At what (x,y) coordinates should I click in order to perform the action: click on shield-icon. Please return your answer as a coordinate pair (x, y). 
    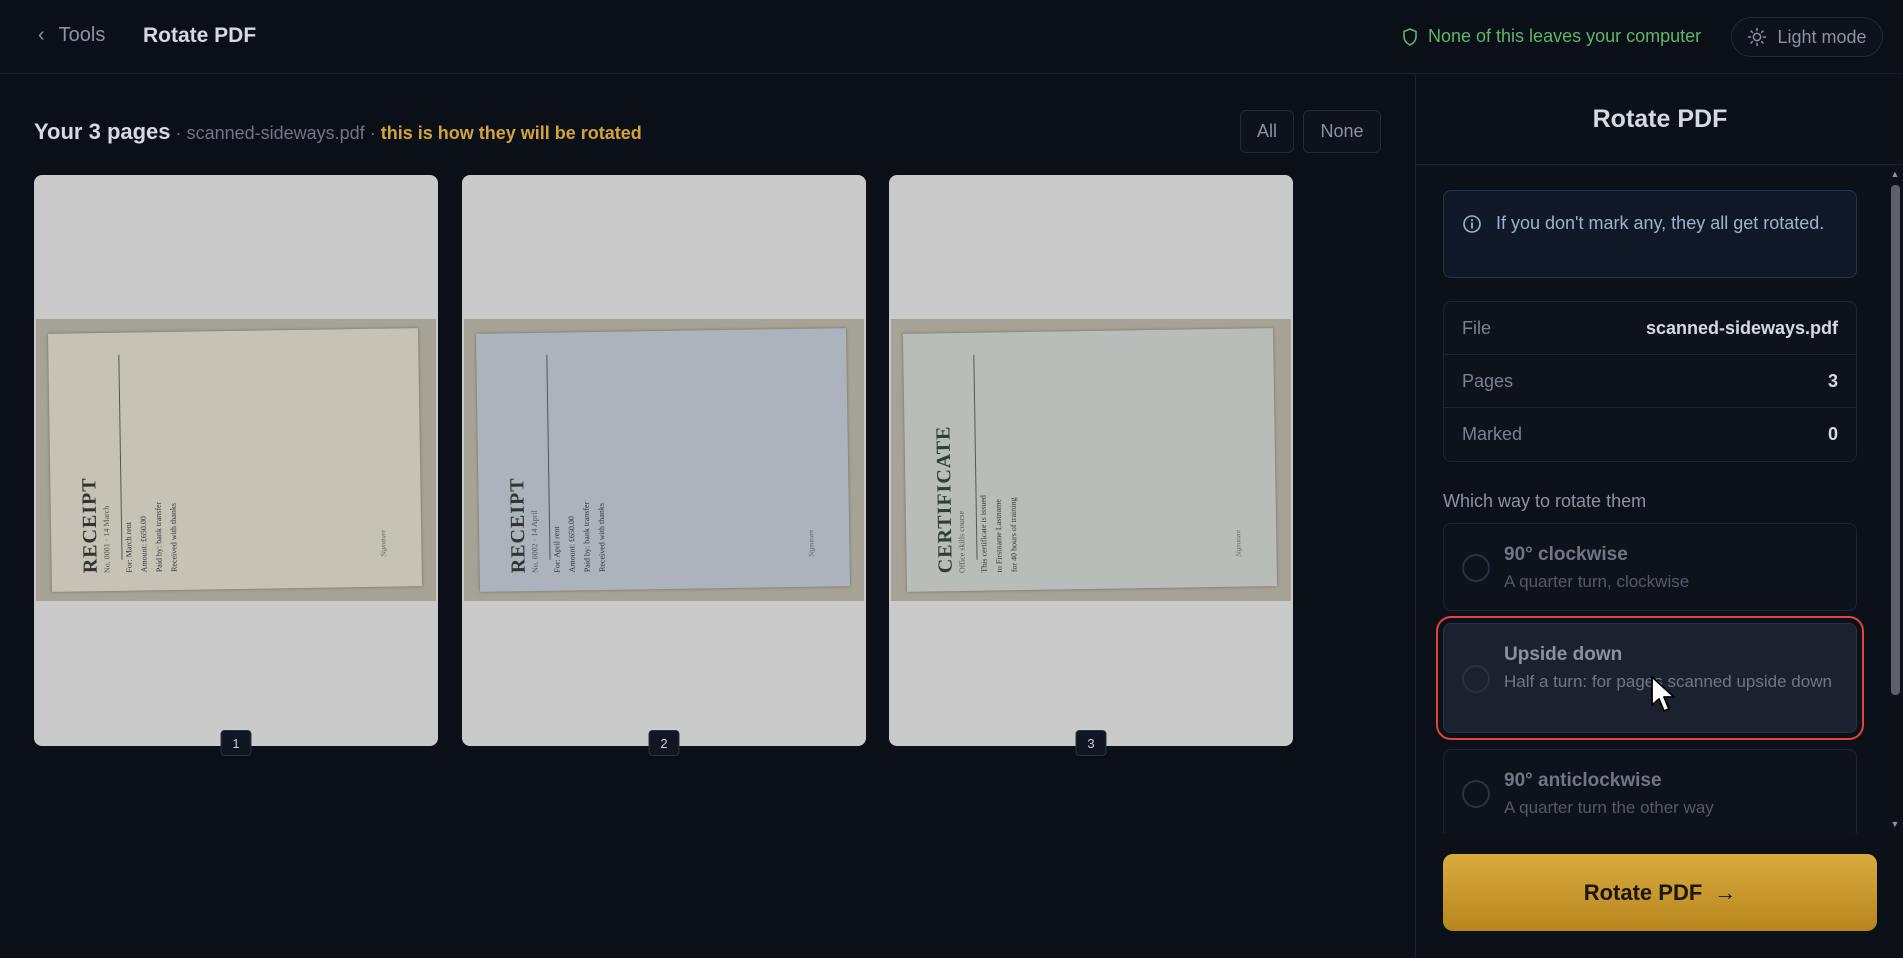
    Looking at the image, I should click on (1410, 36).